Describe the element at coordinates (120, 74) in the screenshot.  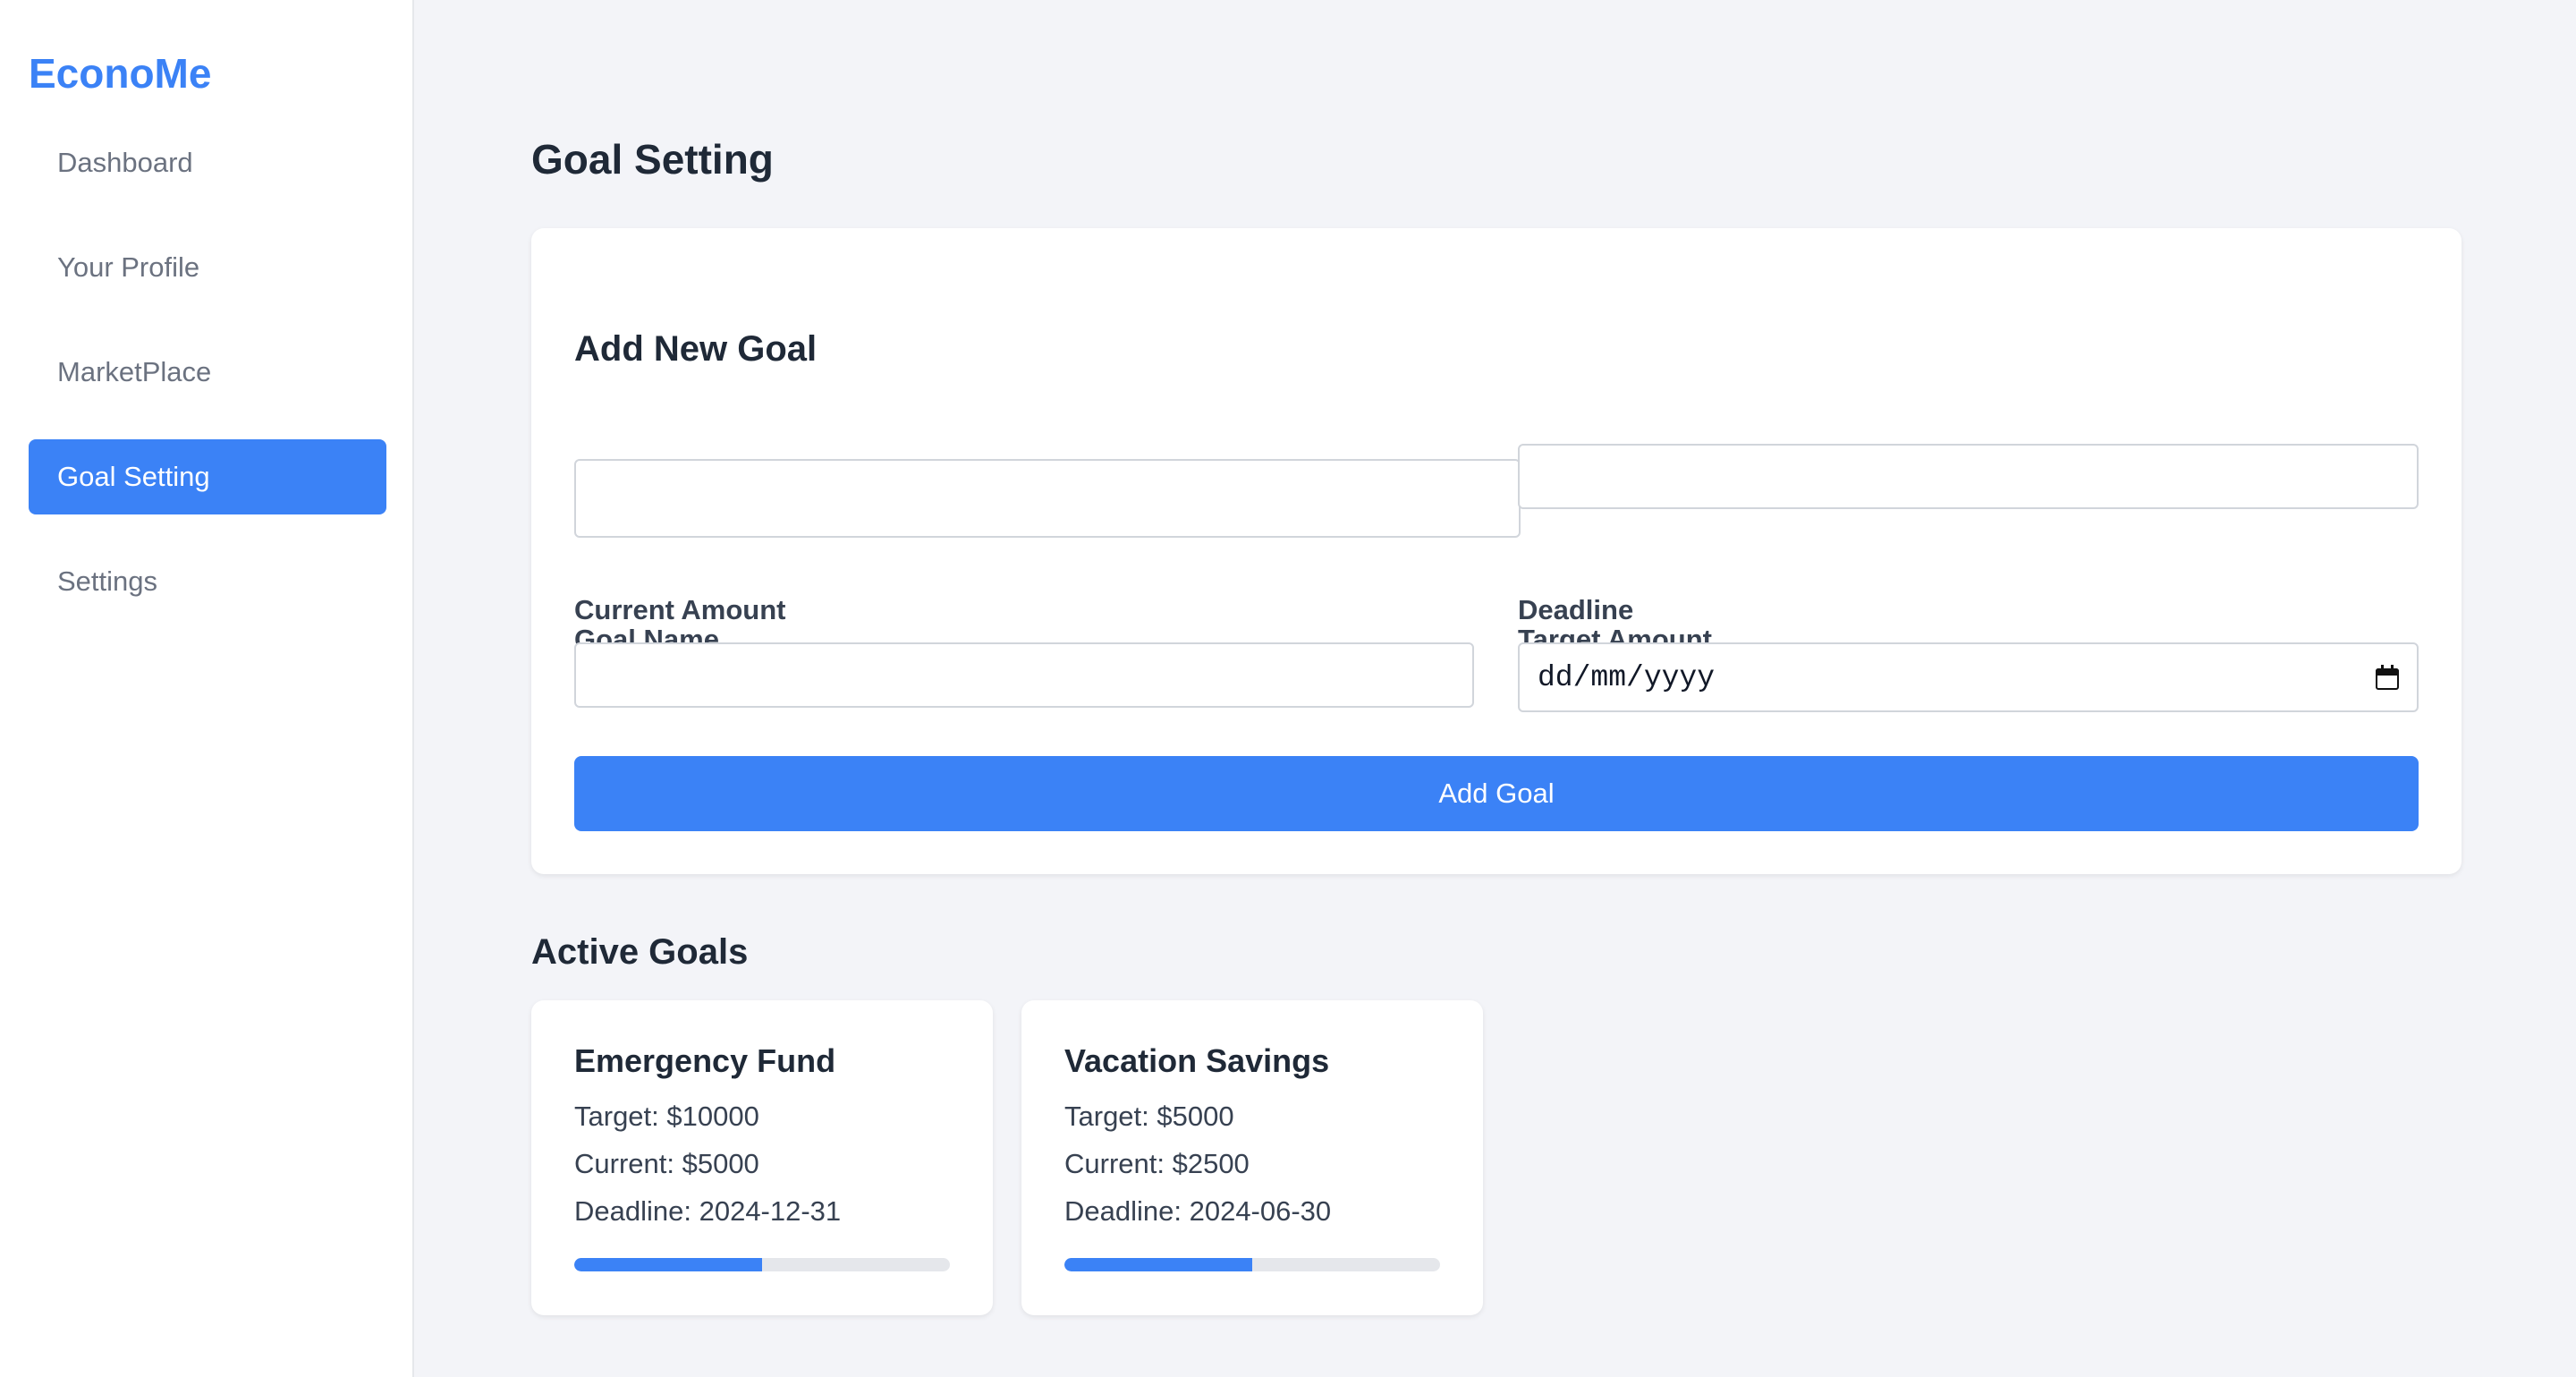
I see `brand-logo: EconoMe` at that location.